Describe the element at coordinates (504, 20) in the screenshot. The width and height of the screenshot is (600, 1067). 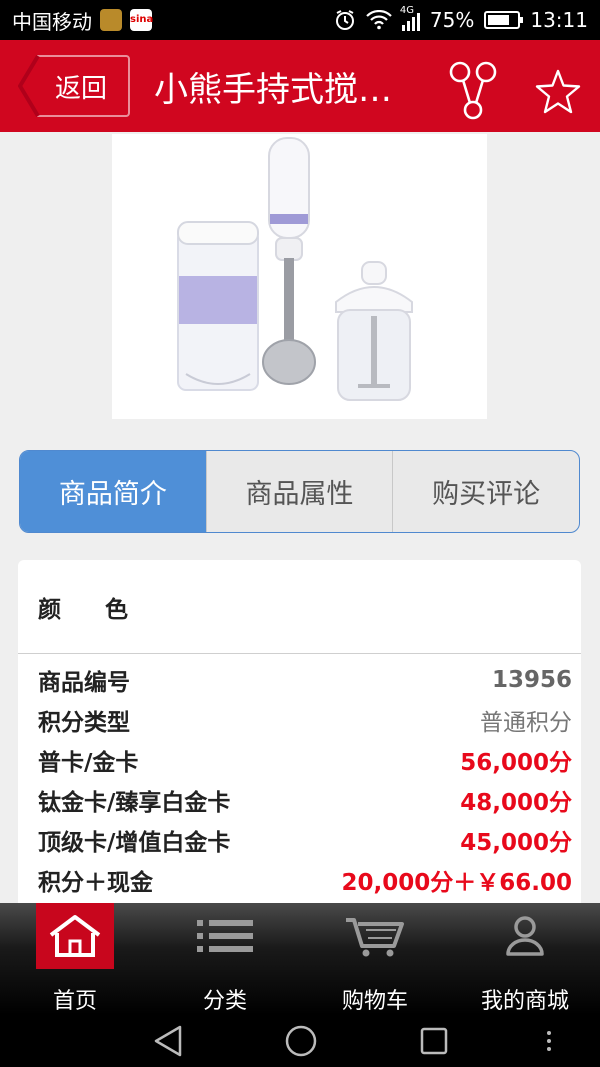
I see `battery-icon` at that location.